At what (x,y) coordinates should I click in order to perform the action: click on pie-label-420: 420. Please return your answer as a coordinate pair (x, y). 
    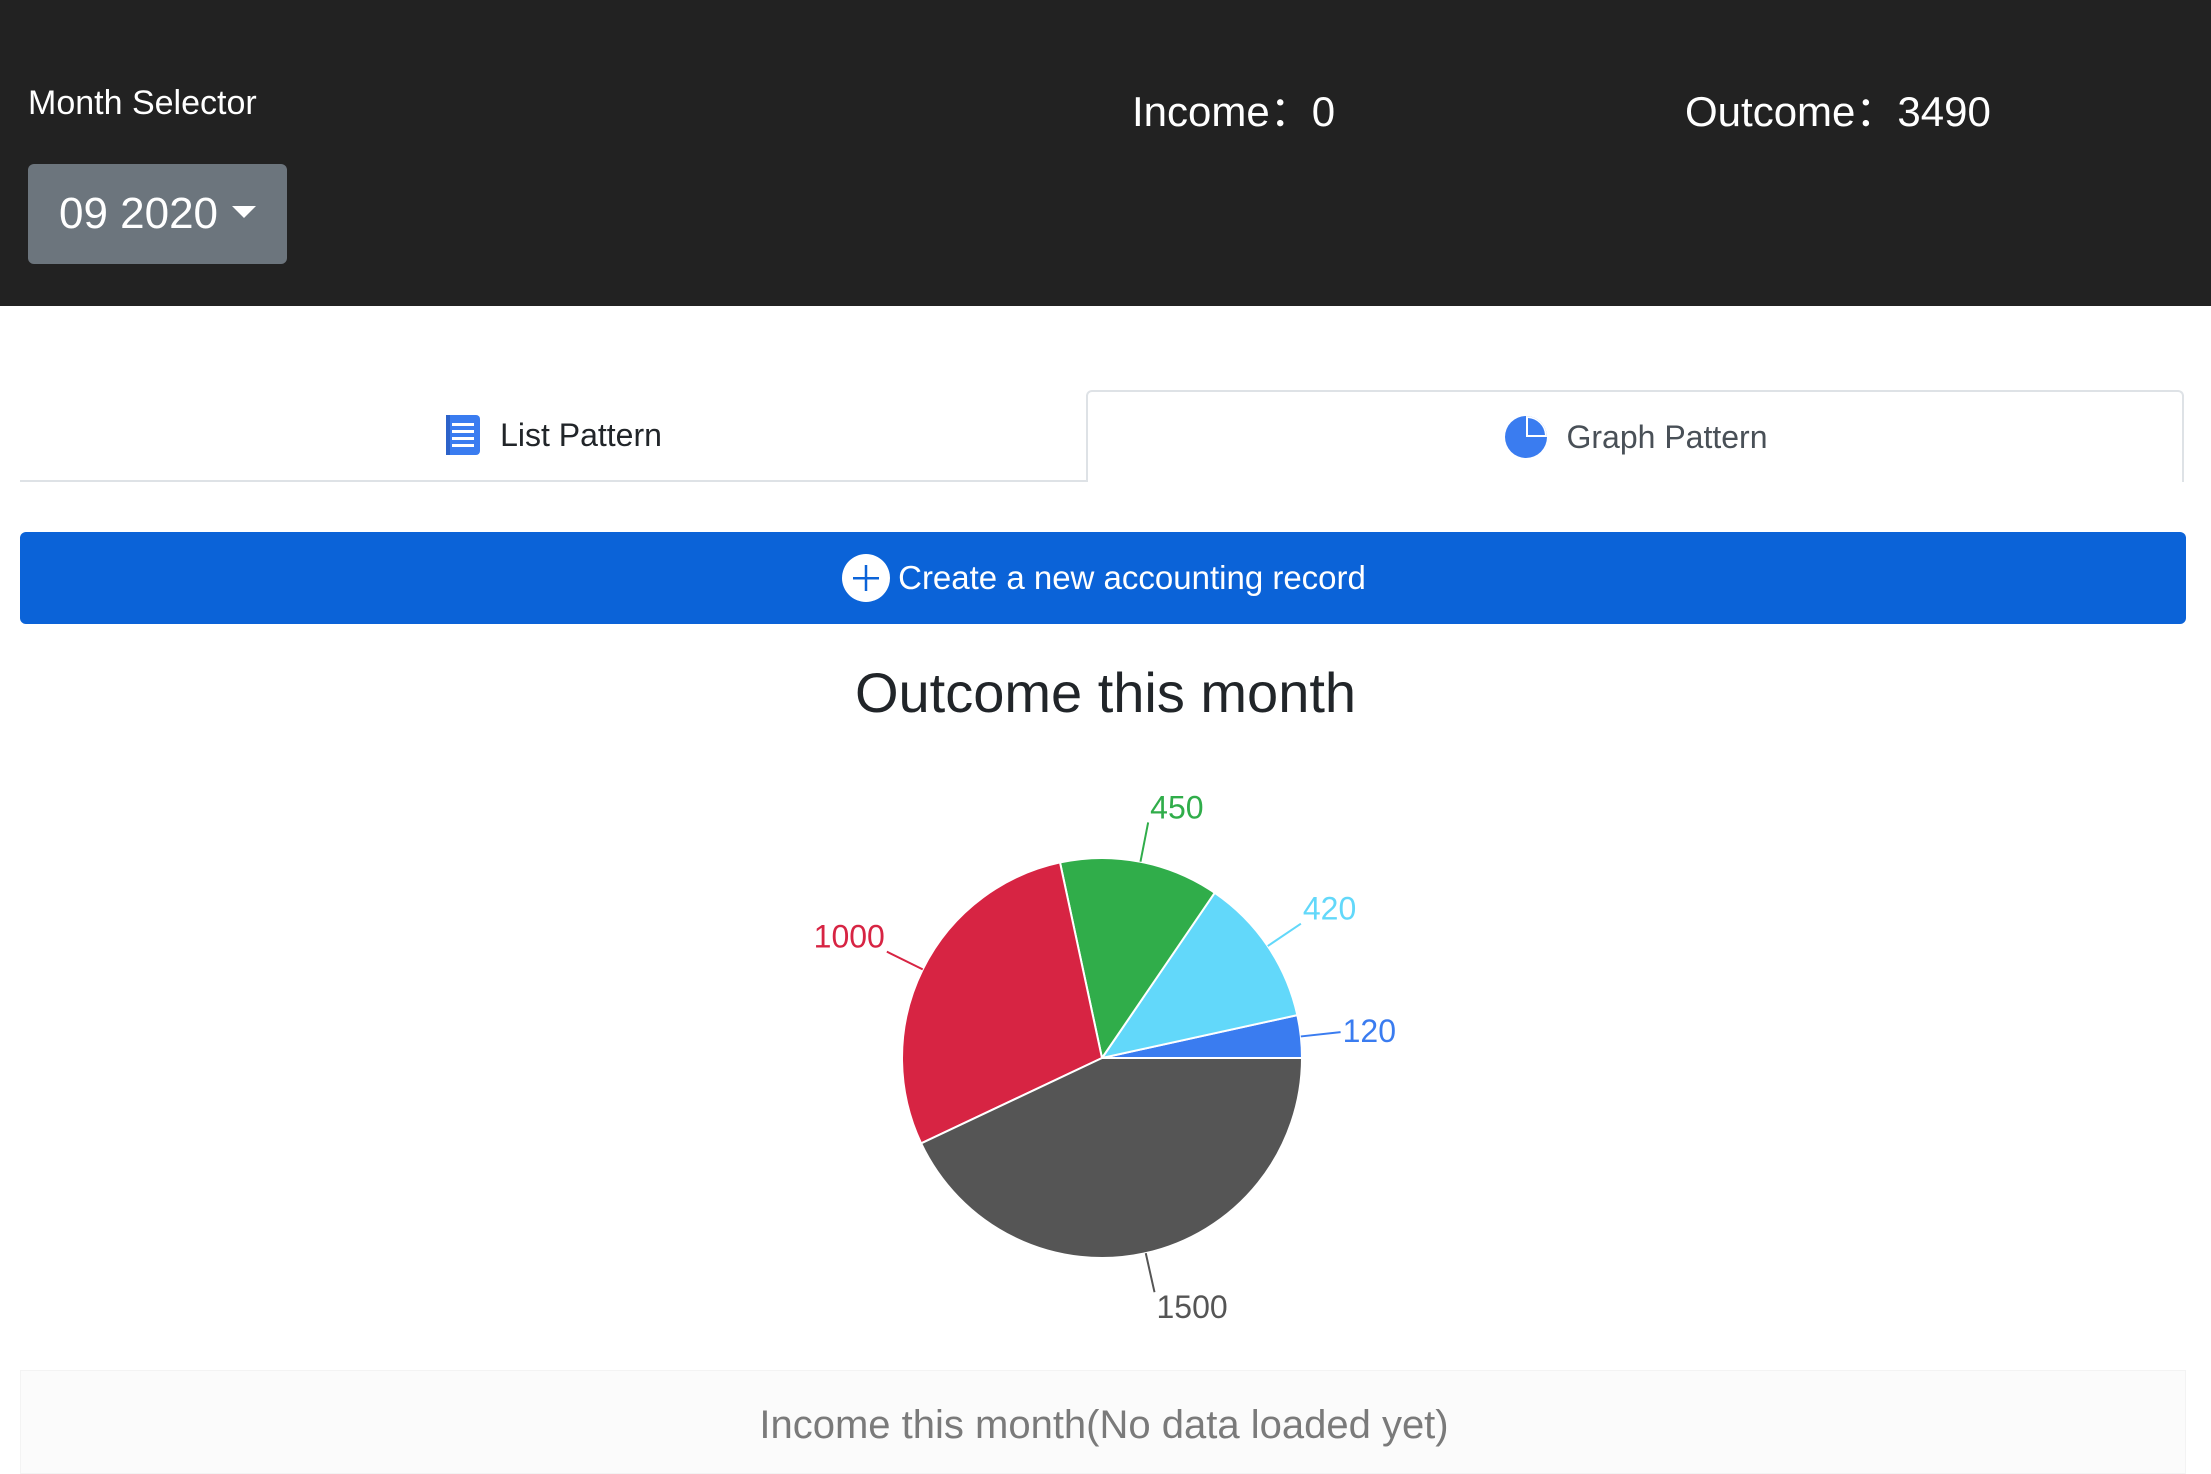
    Looking at the image, I should click on (1329, 909).